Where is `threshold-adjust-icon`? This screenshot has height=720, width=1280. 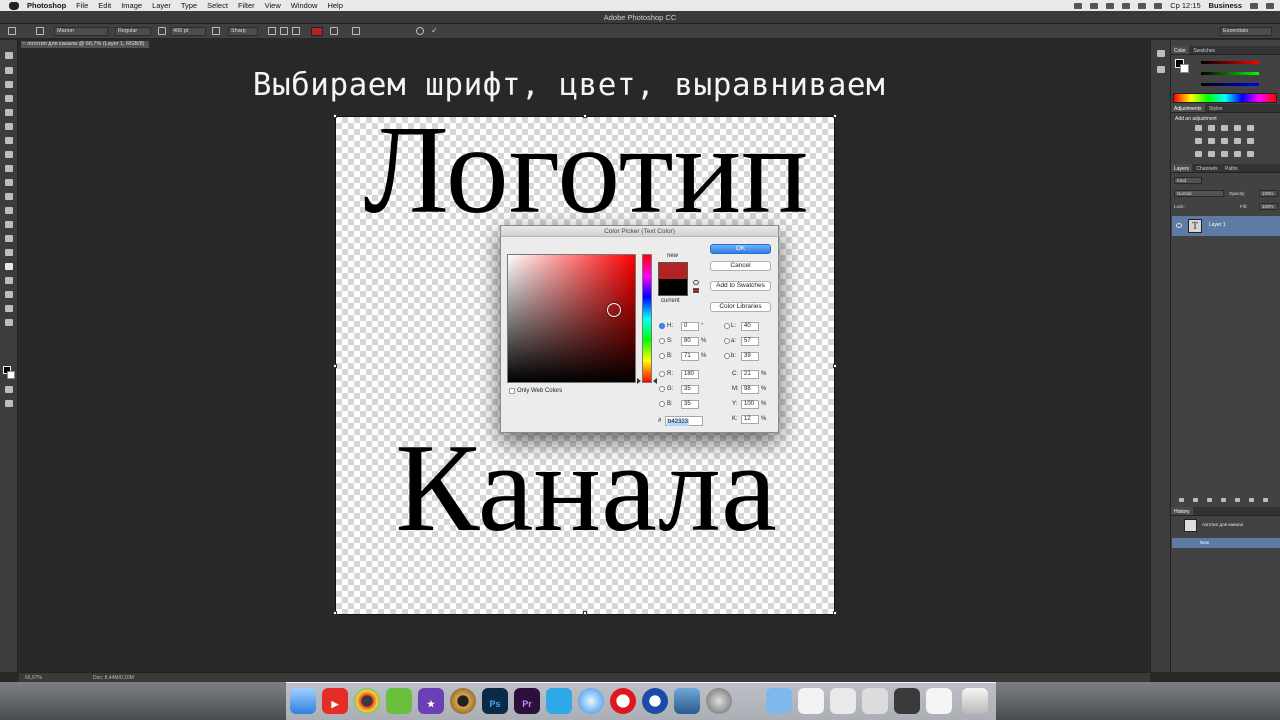
threshold-adjust-icon is located at coordinates (1224, 154).